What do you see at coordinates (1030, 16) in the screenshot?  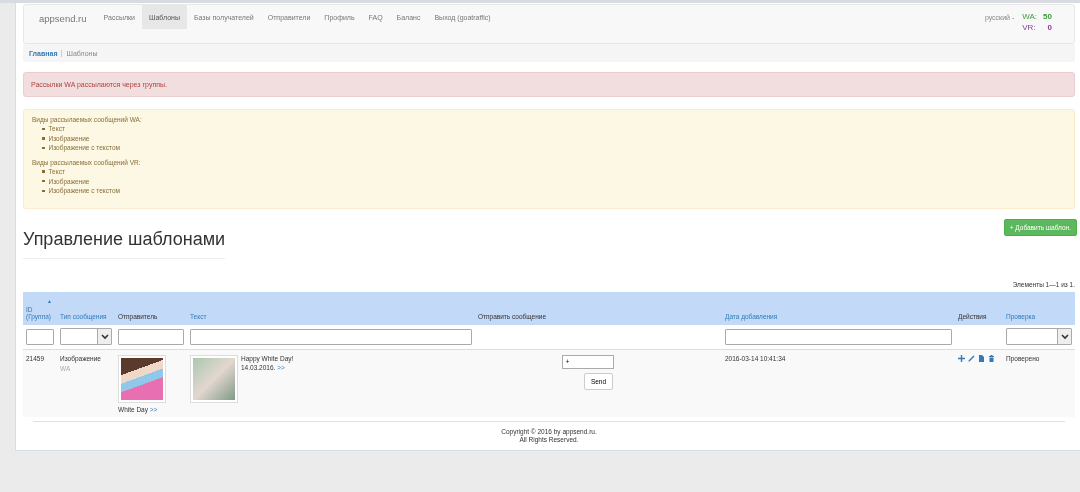 I see `balance-label: WA:` at bounding box center [1030, 16].